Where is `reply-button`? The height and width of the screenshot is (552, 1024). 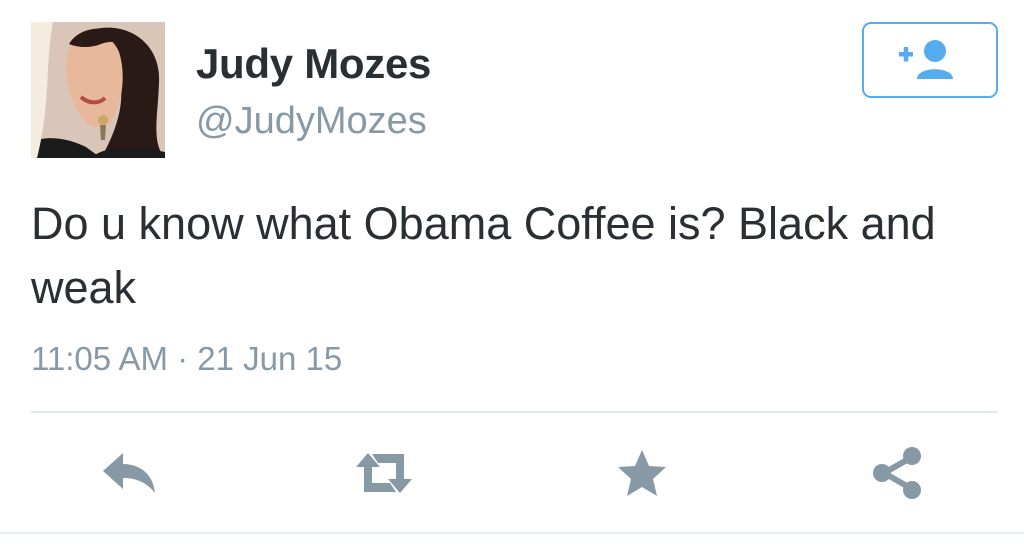
reply-button is located at coordinates (129, 473).